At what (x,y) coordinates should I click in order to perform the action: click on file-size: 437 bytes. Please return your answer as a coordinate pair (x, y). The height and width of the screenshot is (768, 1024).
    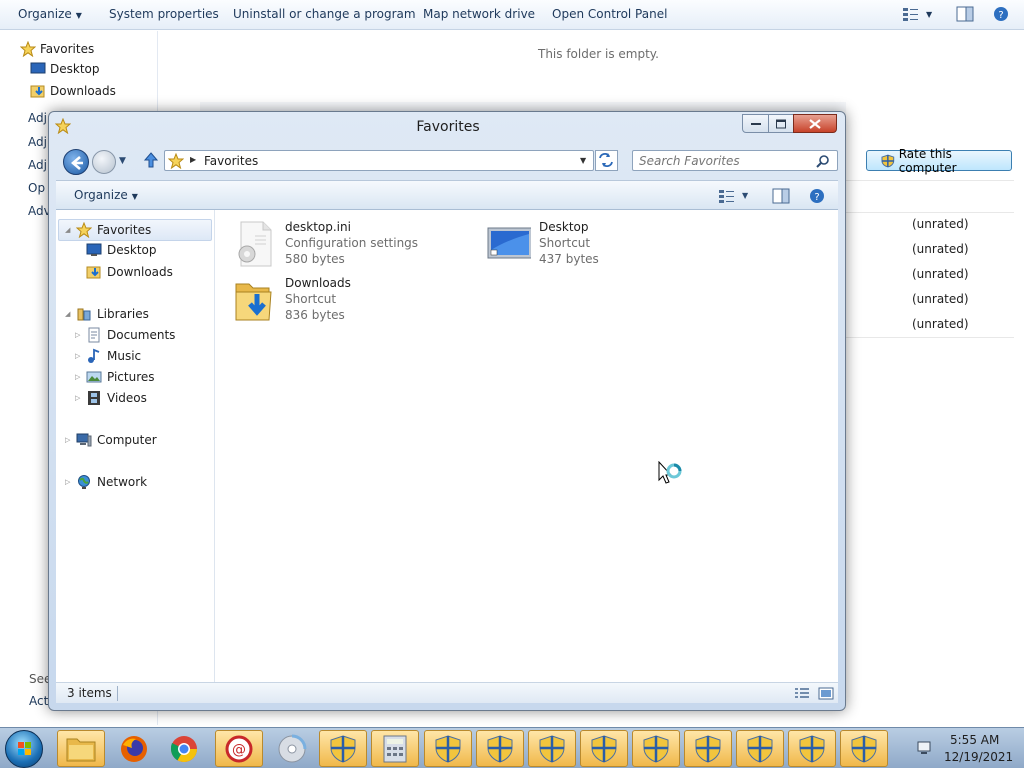
    Looking at the image, I should click on (569, 259).